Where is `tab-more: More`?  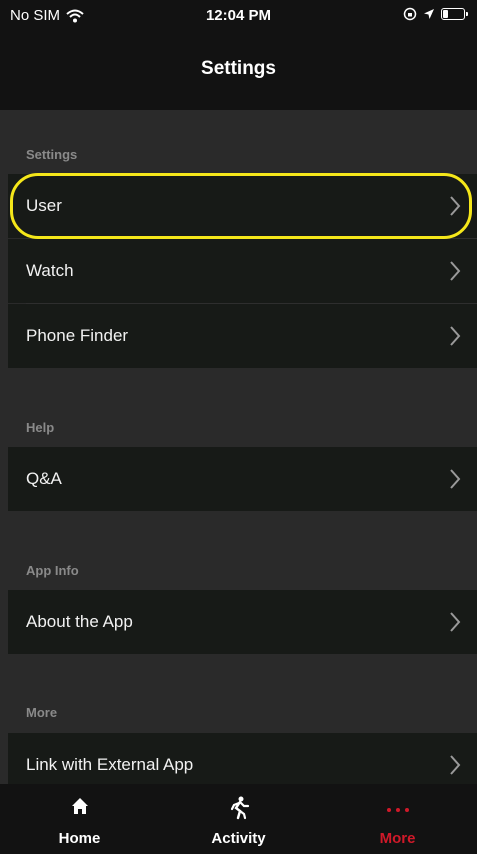 tab-more: More is located at coordinates (397, 819).